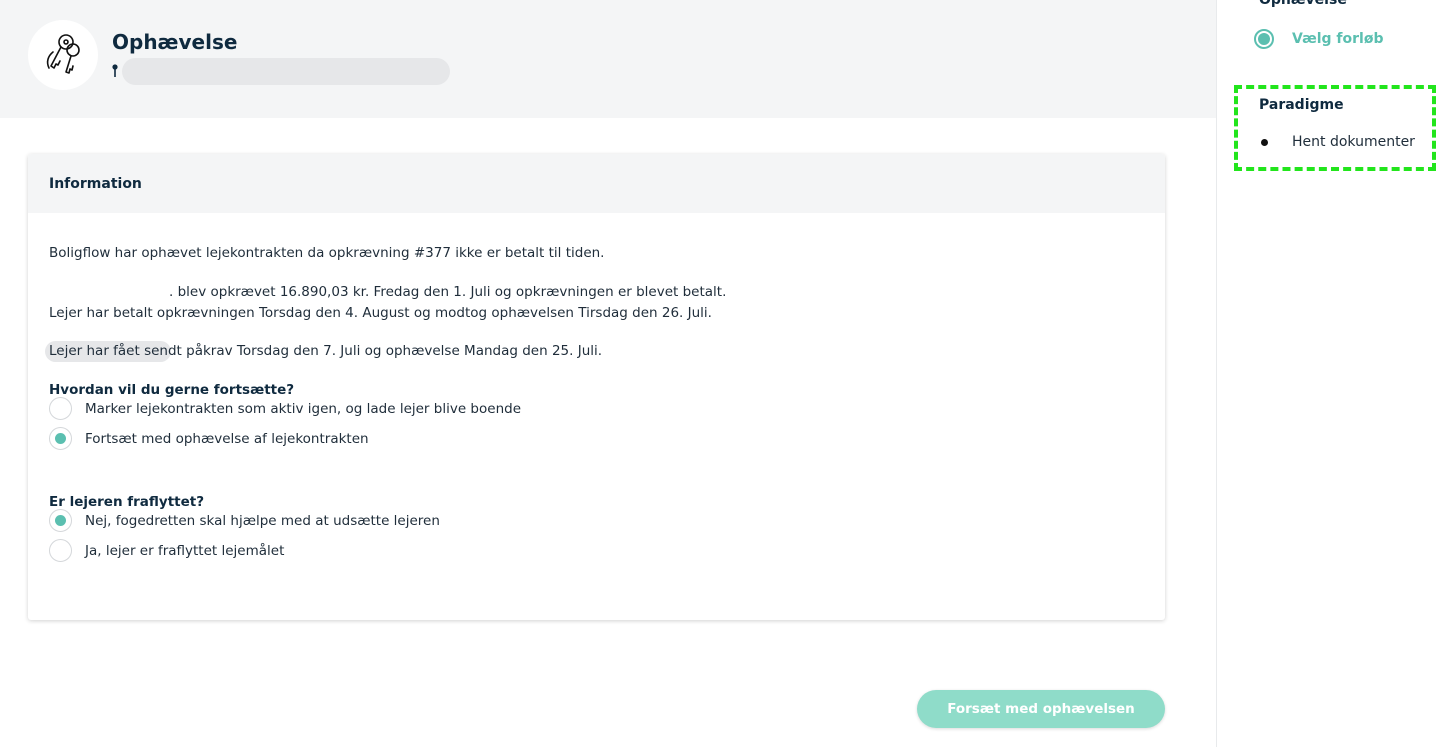 The width and height of the screenshot is (1446, 747). I want to click on question-continue-label: Hvordan vil du gerne fortsætte?, so click(172, 390).